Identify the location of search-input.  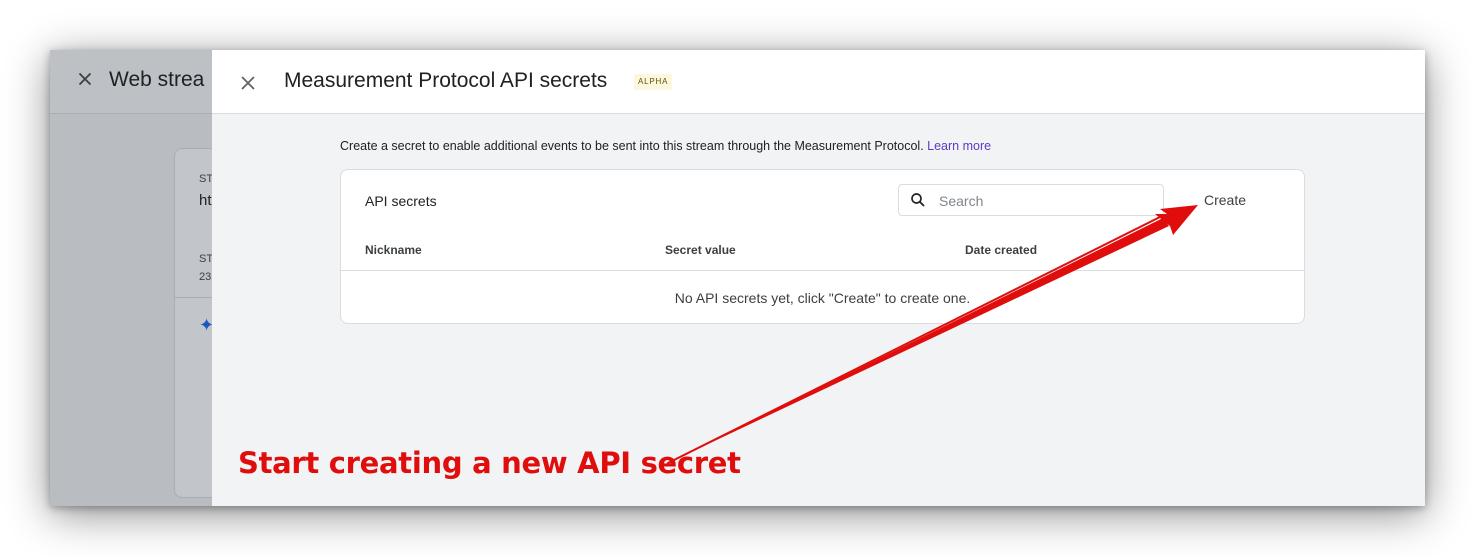
(1046, 201).